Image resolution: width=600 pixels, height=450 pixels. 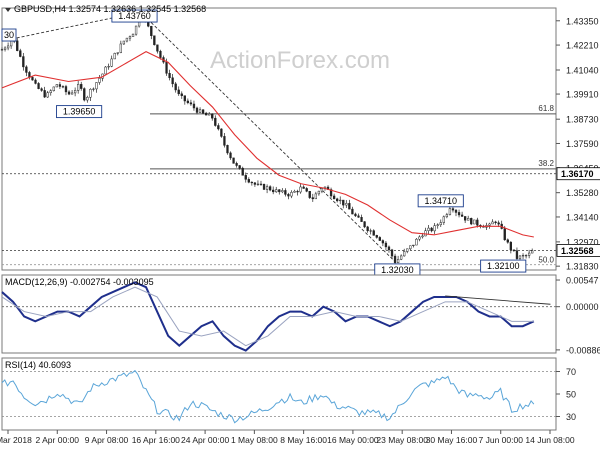 What do you see at coordinates (254, 440) in the screenshot?
I see `time-tick-label: 1 May 08:00` at bounding box center [254, 440].